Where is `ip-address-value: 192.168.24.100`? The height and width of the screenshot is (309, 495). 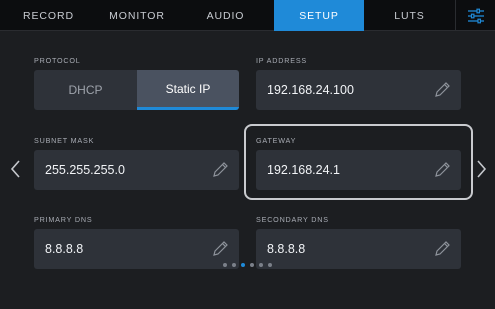 ip-address-value: 192.168.24.100 is located at coordinates (310, 90).